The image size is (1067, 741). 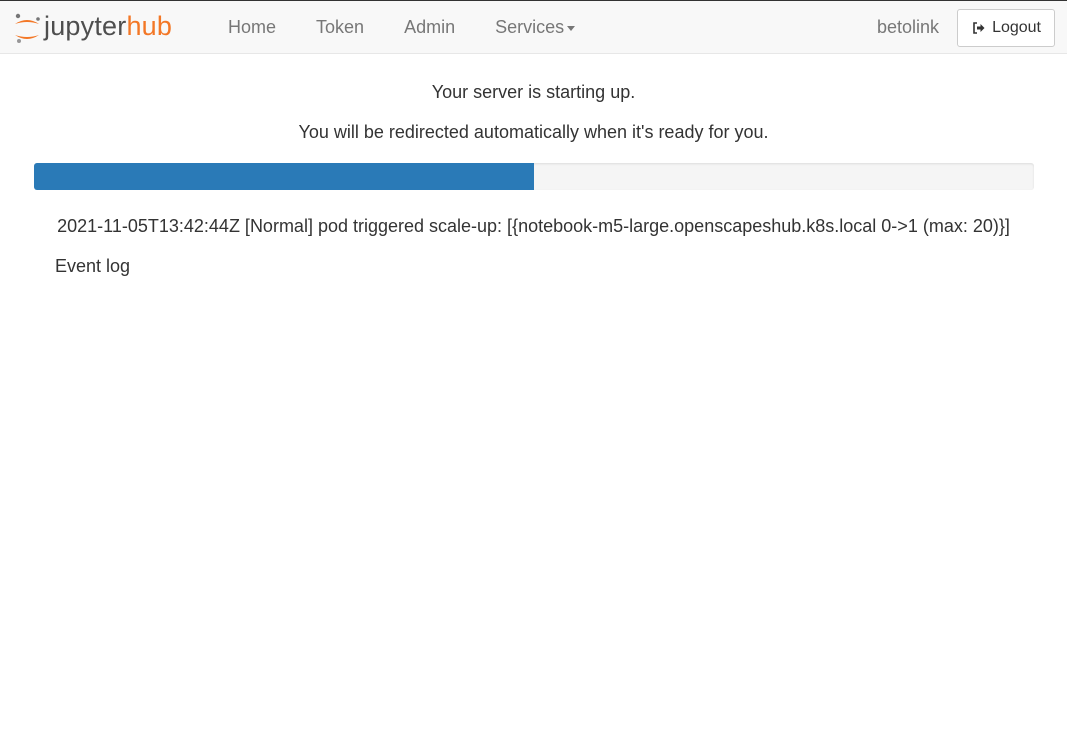 I want to click on username: betolink, so click(x=907, y=27).